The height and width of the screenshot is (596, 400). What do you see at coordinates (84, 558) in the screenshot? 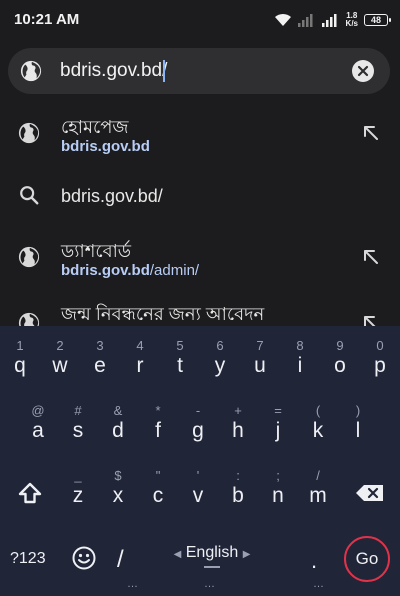
I see `emoji-icon` at bounding box center [84, 558].